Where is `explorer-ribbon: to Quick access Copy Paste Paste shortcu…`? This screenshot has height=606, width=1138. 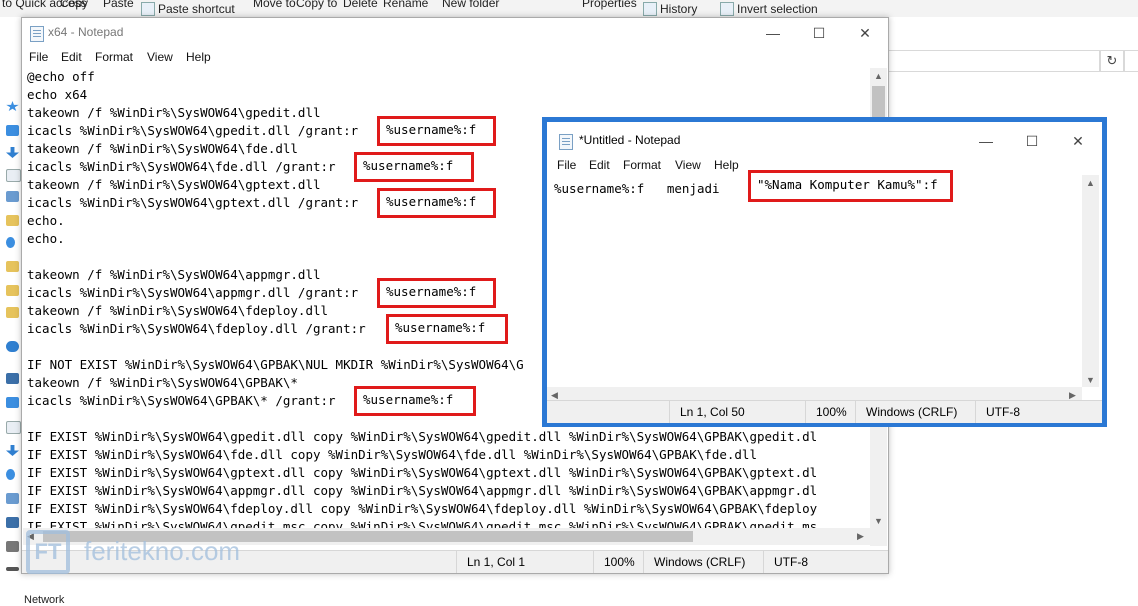
explorer-ribbon: to Quick access Copy Paste Paste shortcu… is located at coordinates (569, 9).